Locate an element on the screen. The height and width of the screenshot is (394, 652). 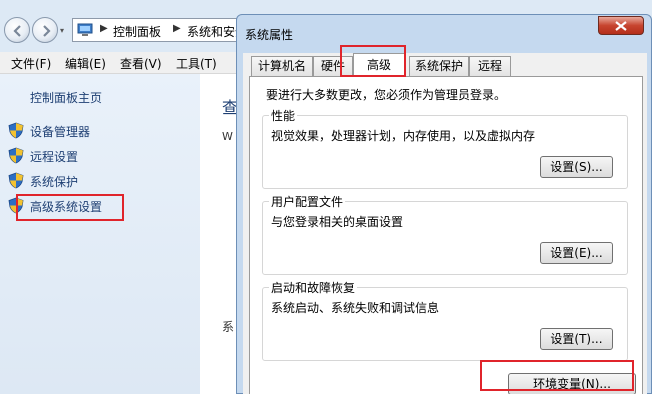
back-button is located at coordinates (17, 30).